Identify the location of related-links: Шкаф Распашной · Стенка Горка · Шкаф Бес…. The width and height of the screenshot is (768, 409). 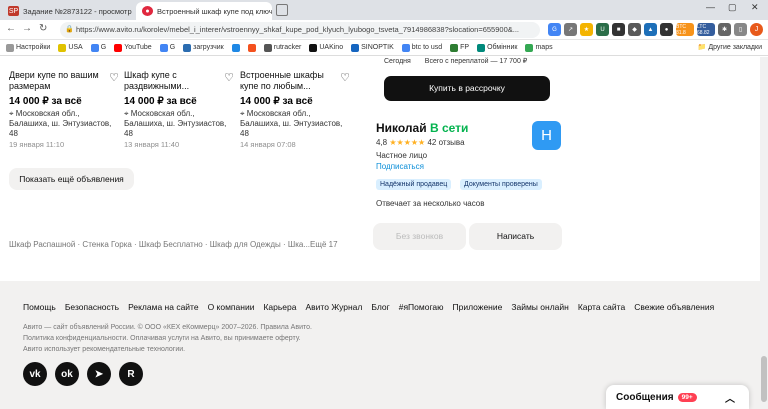
(173, 244).